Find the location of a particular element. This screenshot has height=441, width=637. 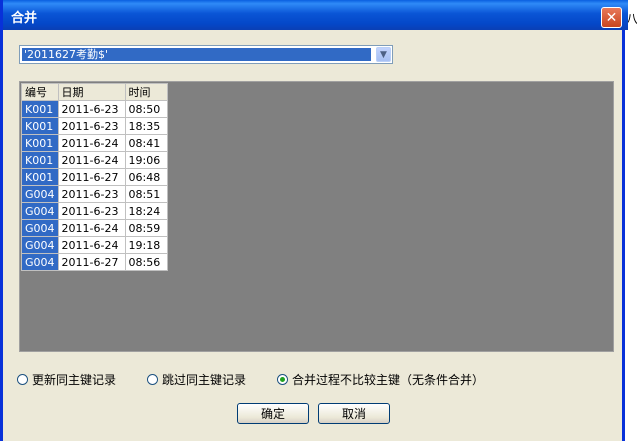

table-row: K001 2011-6-24 08:41 is located at coordinates (94, 143).